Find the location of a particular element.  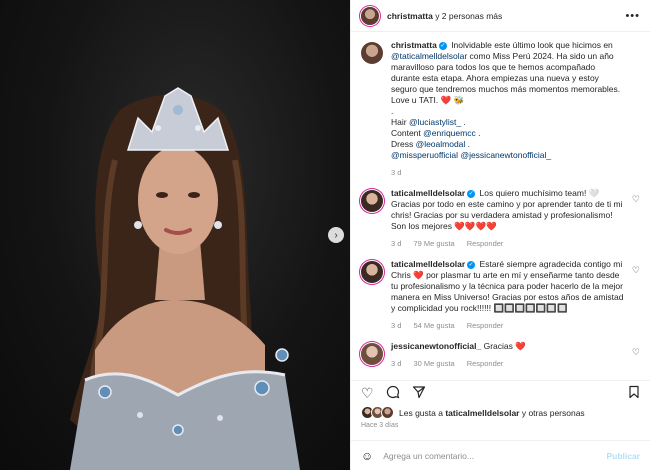

share-icon is located at coordinates (419, 393).